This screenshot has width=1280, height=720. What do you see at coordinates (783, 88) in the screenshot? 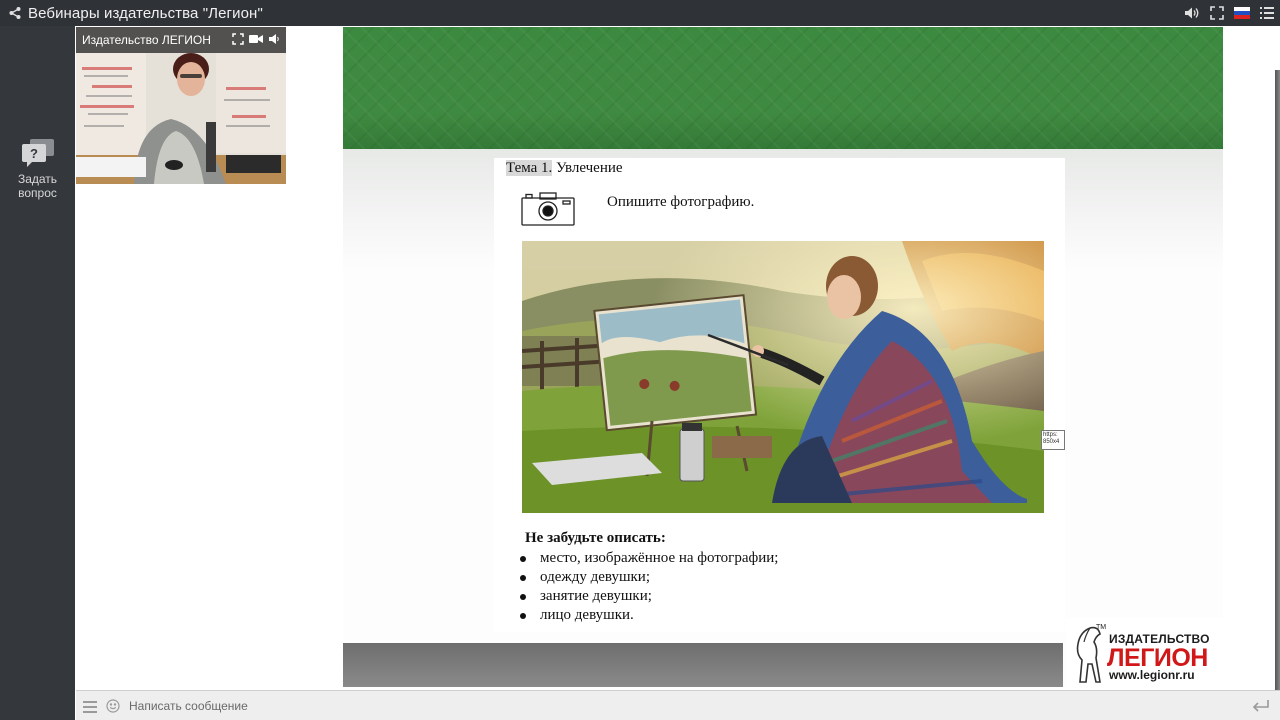
I see `slide-header-band` at bounding box center [783, 88].